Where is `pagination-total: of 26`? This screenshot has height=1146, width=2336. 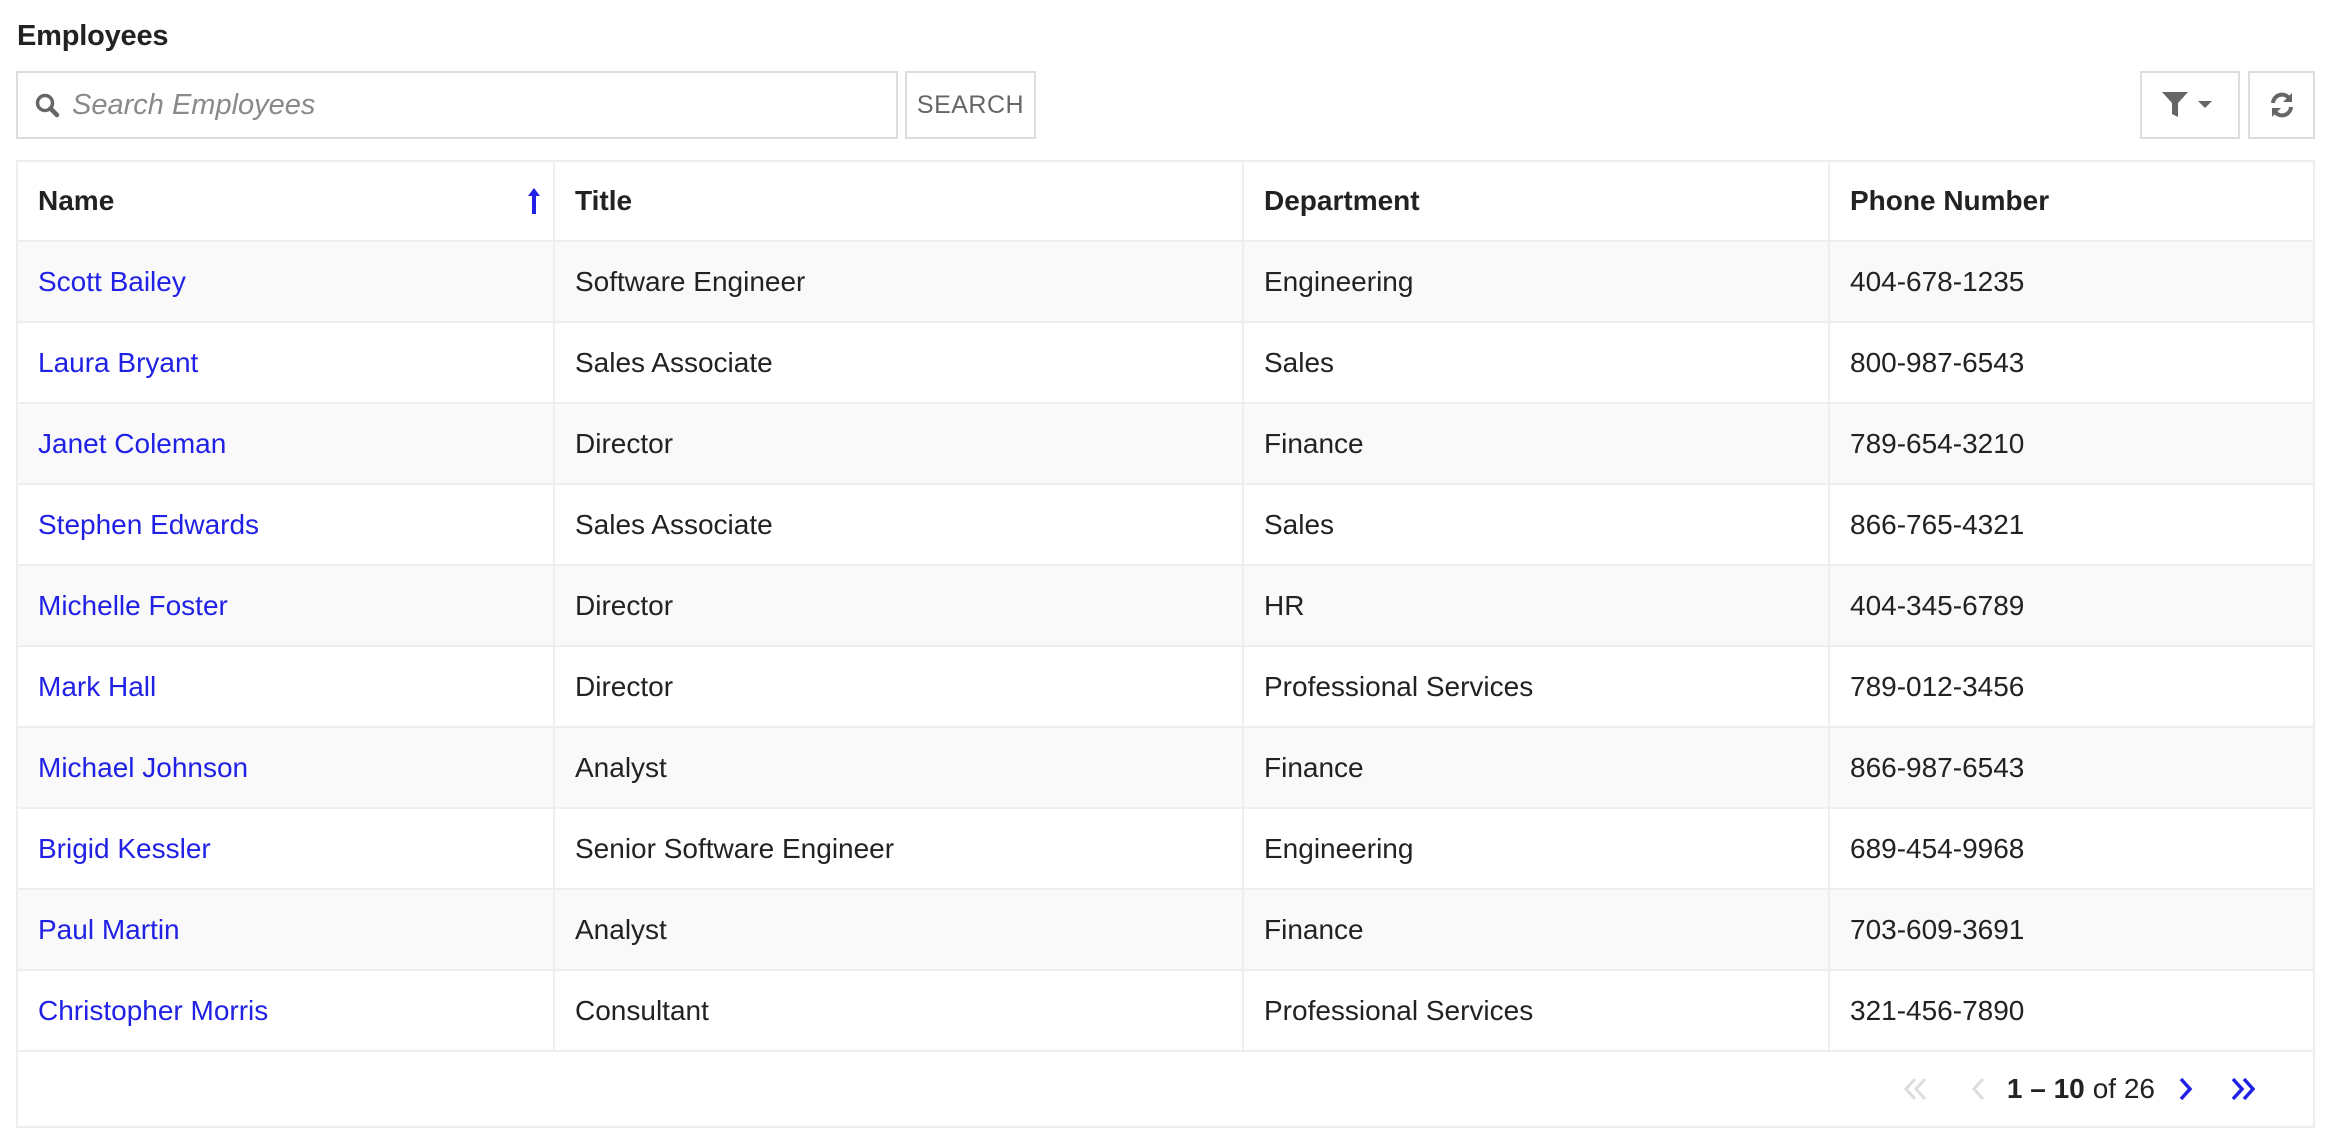
pagination-total: of 26 is located at coordinates (2123, 1088).